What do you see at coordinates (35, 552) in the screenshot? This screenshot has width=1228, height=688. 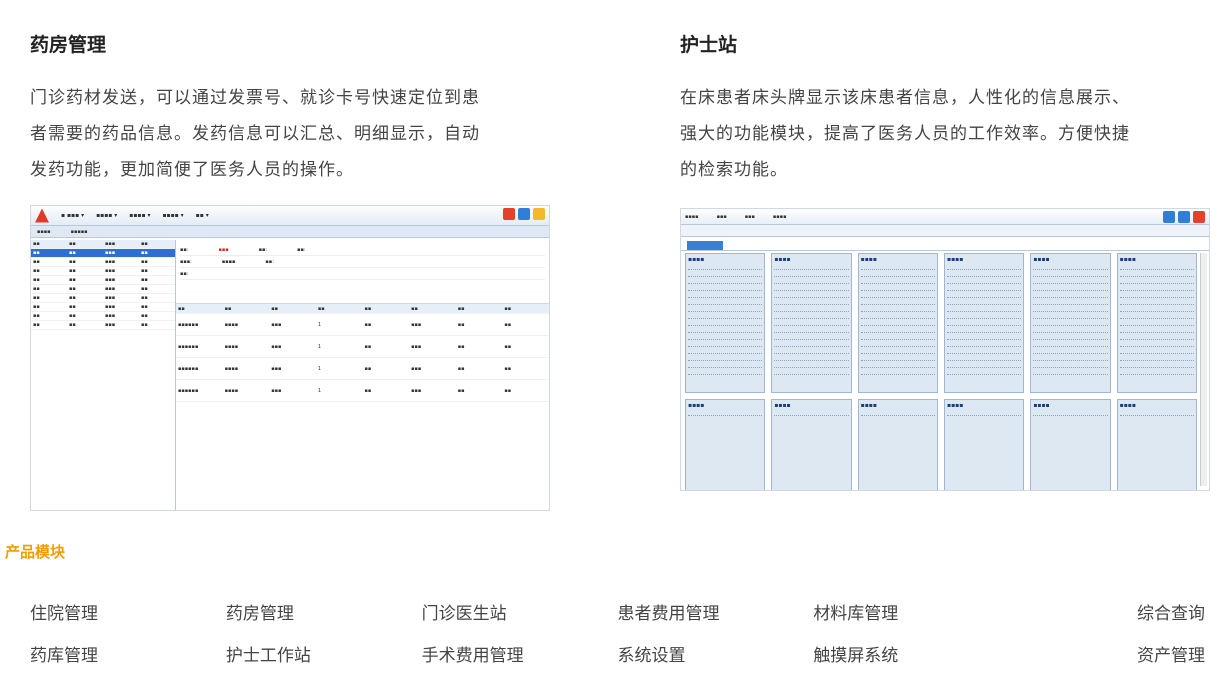 I see `modules-title: 产品模块` at bounding box center [35, 552].